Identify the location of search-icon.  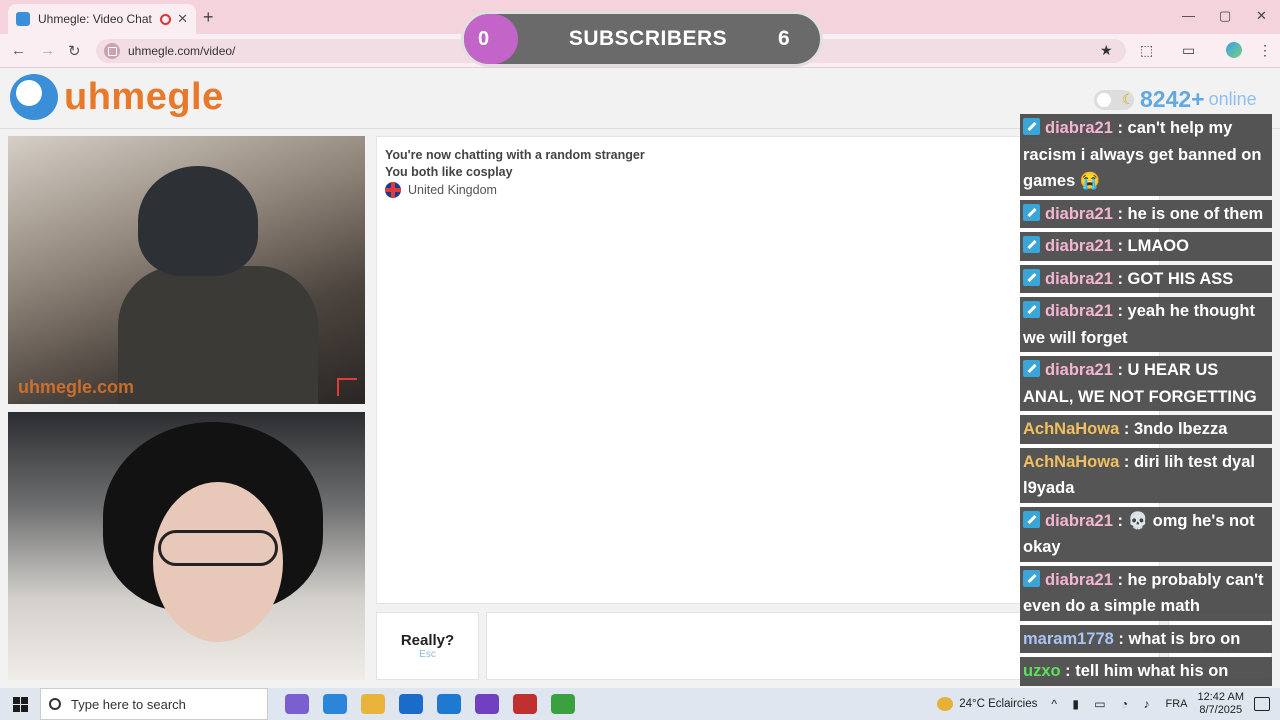
(55, 704).